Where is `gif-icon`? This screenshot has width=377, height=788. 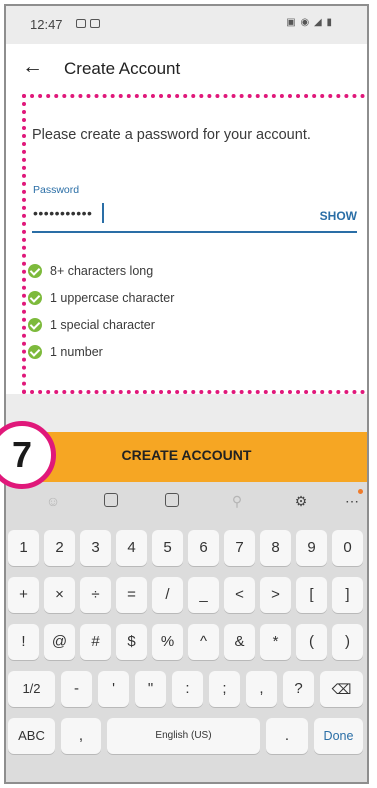 gif-icon is located at coordinates (172, 500).